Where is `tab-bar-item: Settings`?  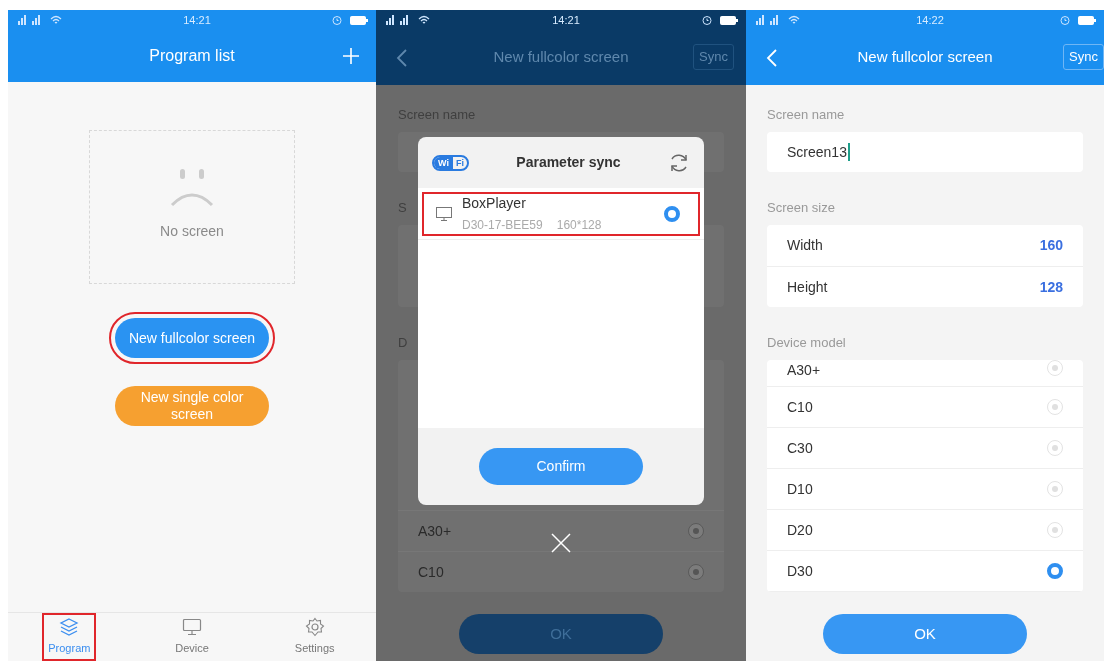
tab-bar-item: Settings is located at coordinates (314, 637).